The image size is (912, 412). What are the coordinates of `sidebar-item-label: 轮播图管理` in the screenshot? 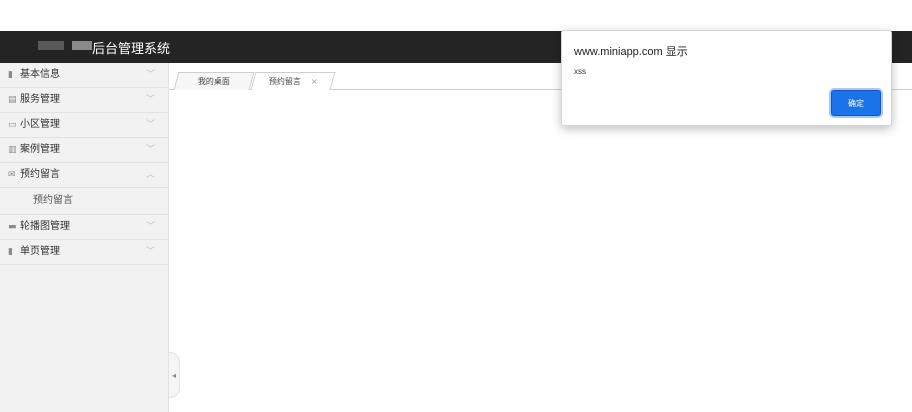 It's located at (45, 226).